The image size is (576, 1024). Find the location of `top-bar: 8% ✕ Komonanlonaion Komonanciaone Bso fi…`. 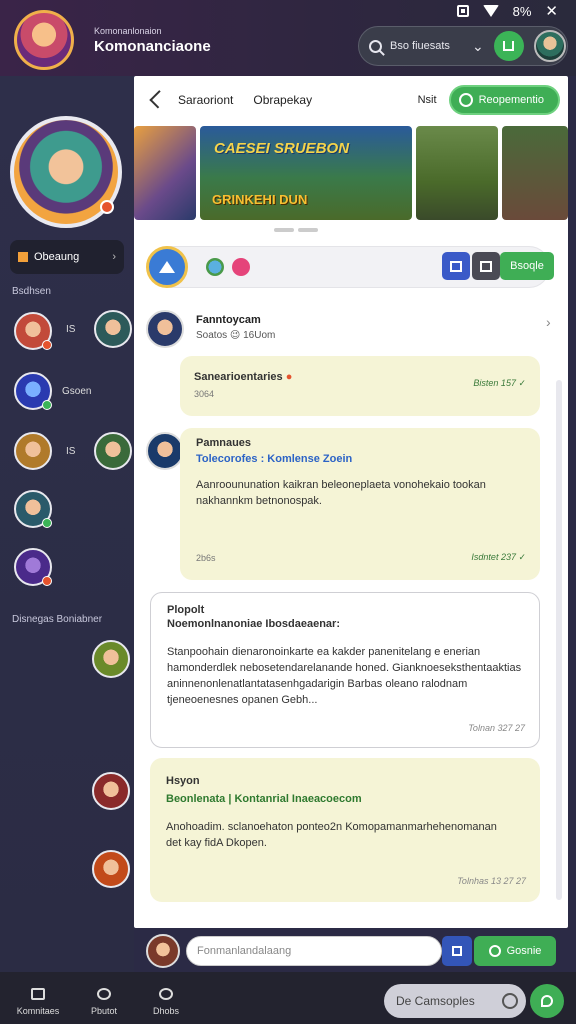

top-bar: 8% ✕ Komonanlonaion Komonanciaone Bso fi… is located at coordinates (288, 38).